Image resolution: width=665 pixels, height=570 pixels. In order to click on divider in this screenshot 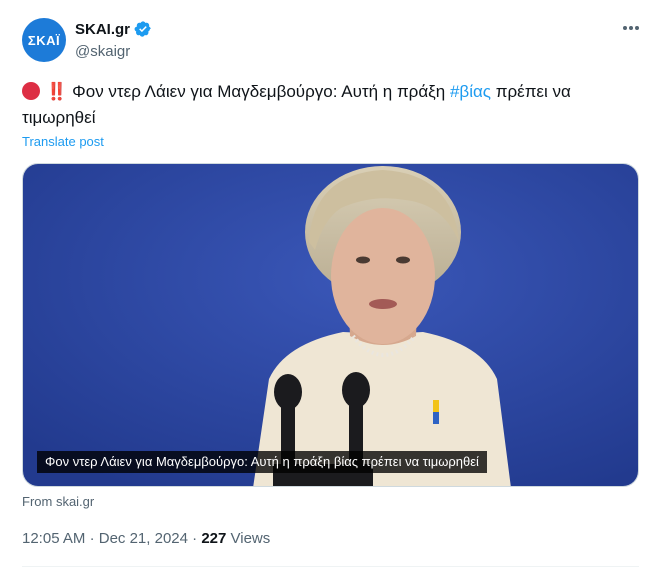, I will do `click(330, 566)`.